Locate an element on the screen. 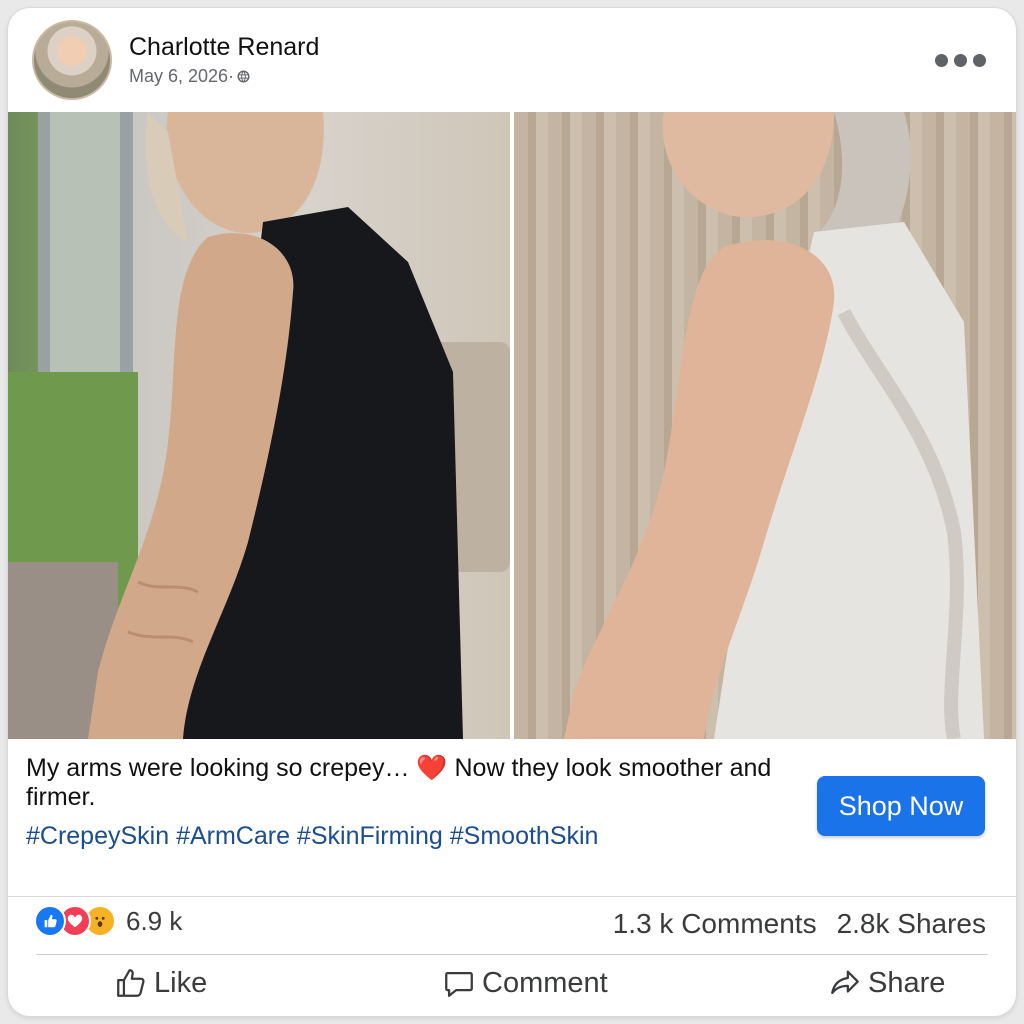 Image resolution: width=1024 pixels, height=1024 pixels. post-meta: May 6, 2026· is located at coordinates (189, 76).